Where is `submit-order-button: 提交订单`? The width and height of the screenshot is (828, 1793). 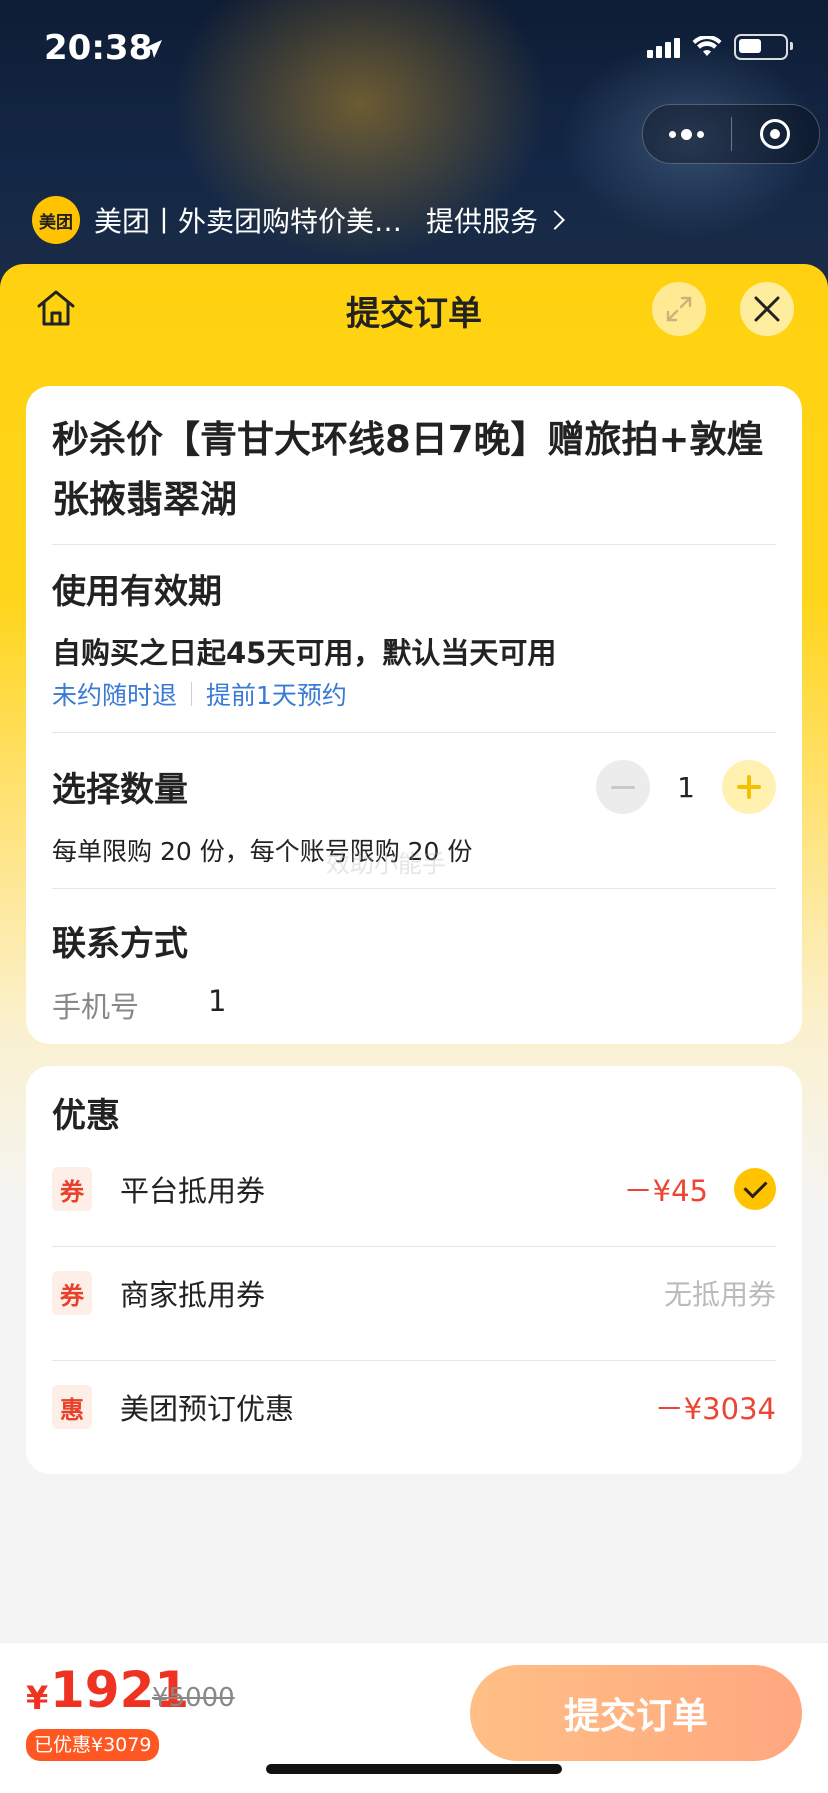
submit-order-button: 提交订单 is located at coordinates (636, 1713).